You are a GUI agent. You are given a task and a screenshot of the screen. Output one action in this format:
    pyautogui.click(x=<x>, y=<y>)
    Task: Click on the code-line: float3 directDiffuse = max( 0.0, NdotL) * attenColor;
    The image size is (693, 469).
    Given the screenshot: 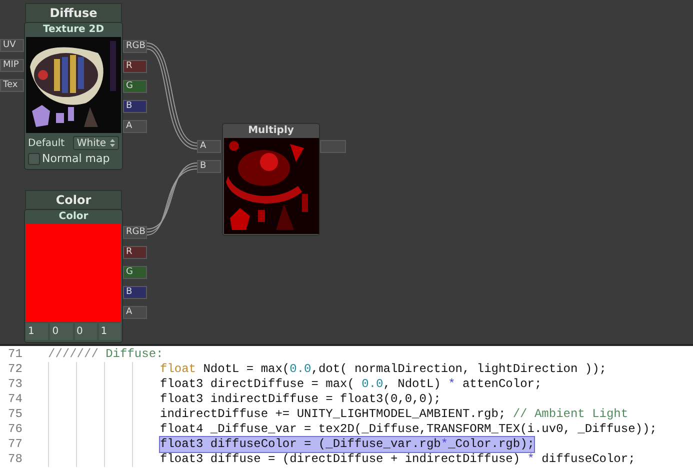 What is the action you would take?
    pyautogui.click(x=351, y=384)
    